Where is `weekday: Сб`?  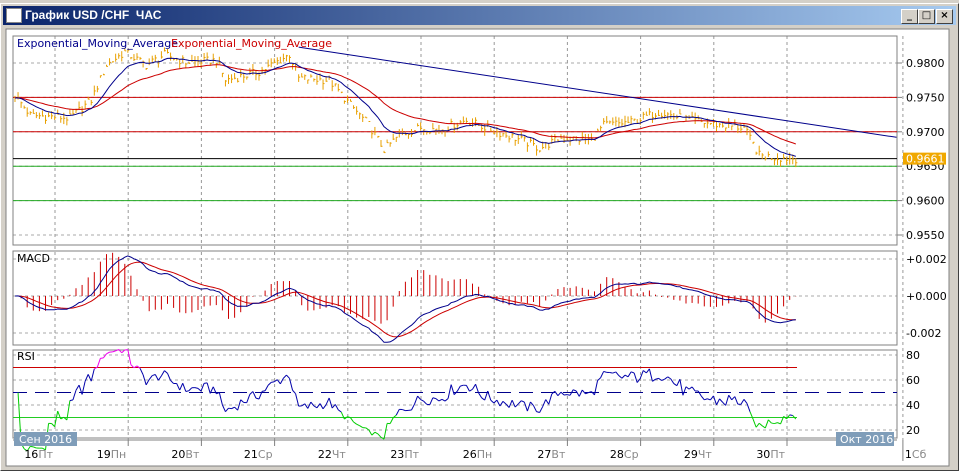
weekday: Сб is located at coordinates (919, 454).